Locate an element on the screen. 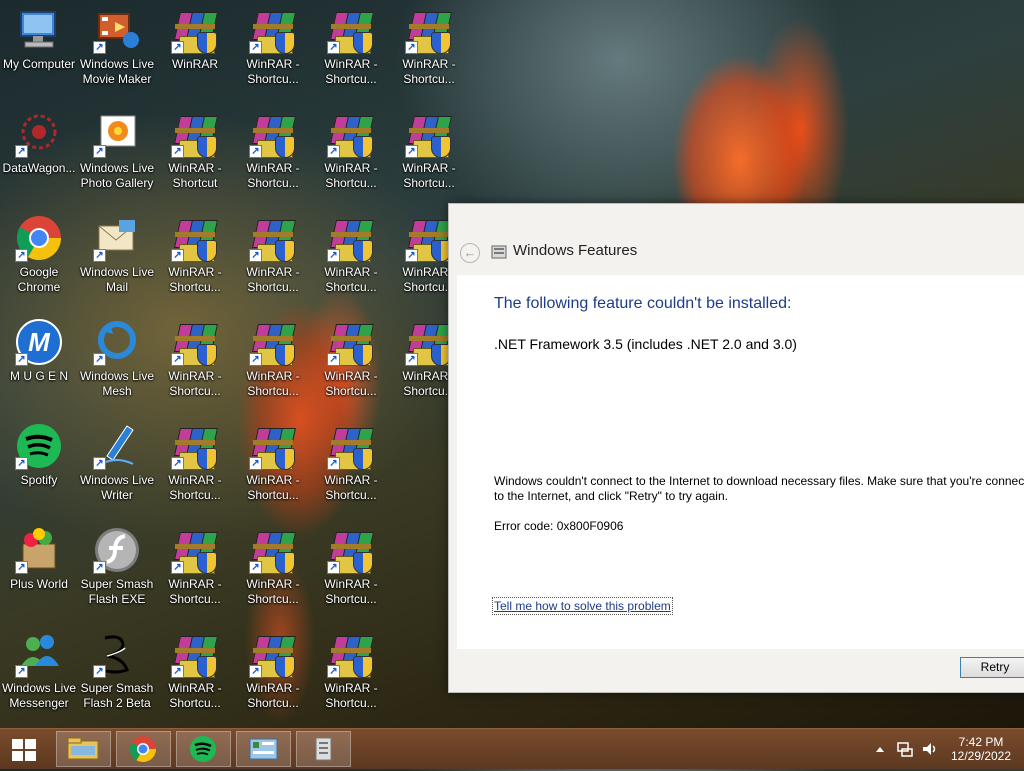  desktop-icon: ↗ Windows Live Mesh is located at coordinates (117, 364).